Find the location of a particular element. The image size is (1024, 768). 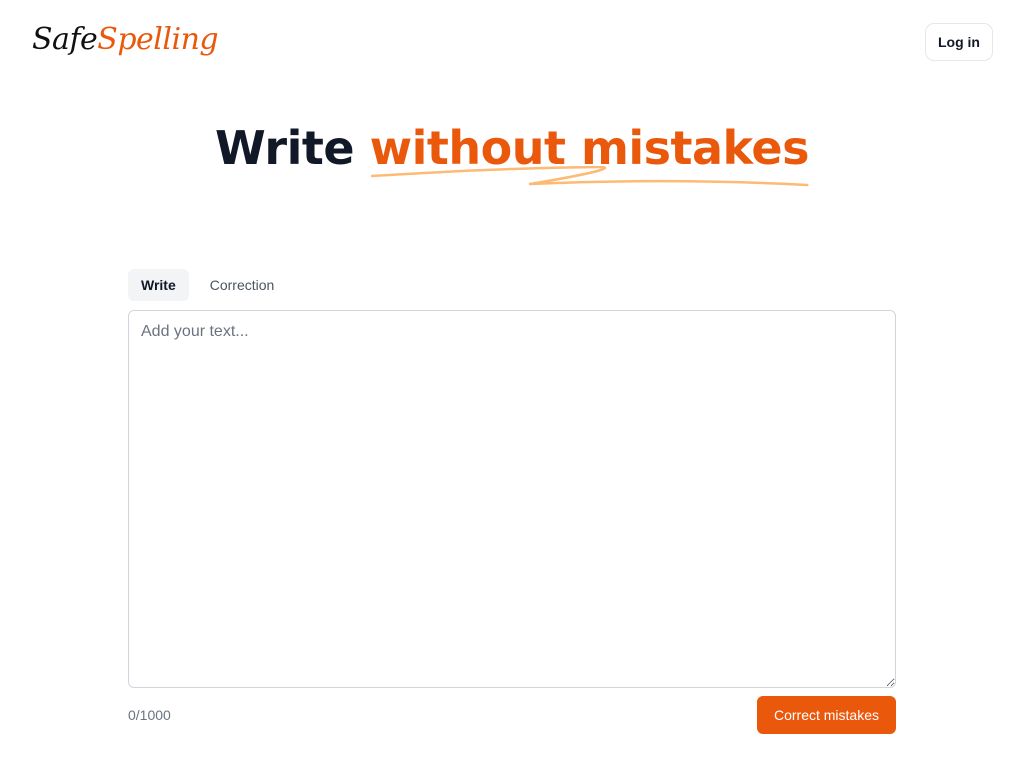

page-title: Write without mistakes is located at coordinates (512, 152).